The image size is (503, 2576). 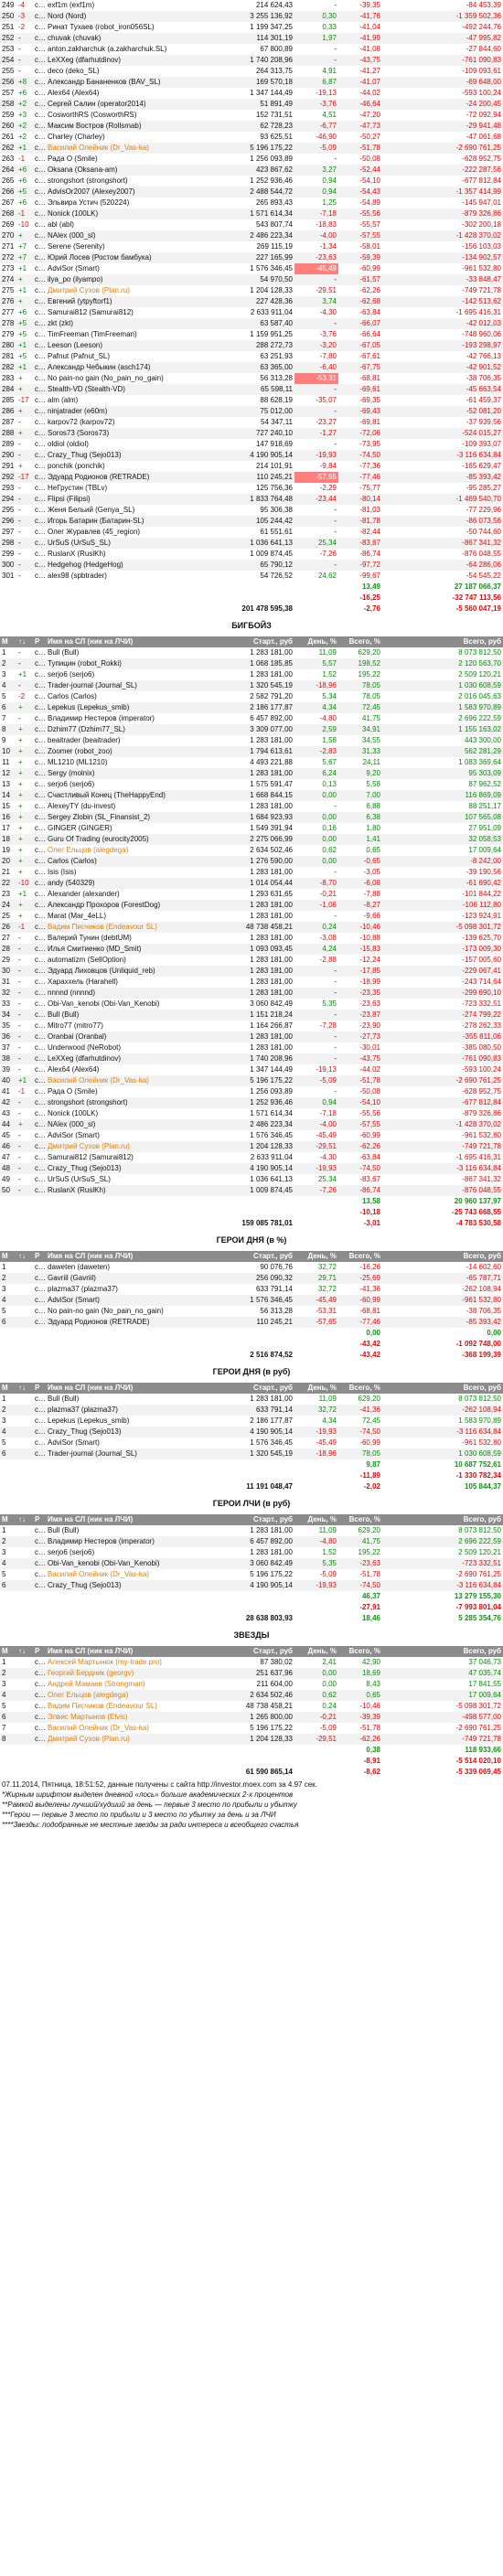 What do you see at coordinates (137, 1585) in the screenshot?
I see `participant-name: Crazy_Thug (Sejo013)` at bounding box center [137, 1585].